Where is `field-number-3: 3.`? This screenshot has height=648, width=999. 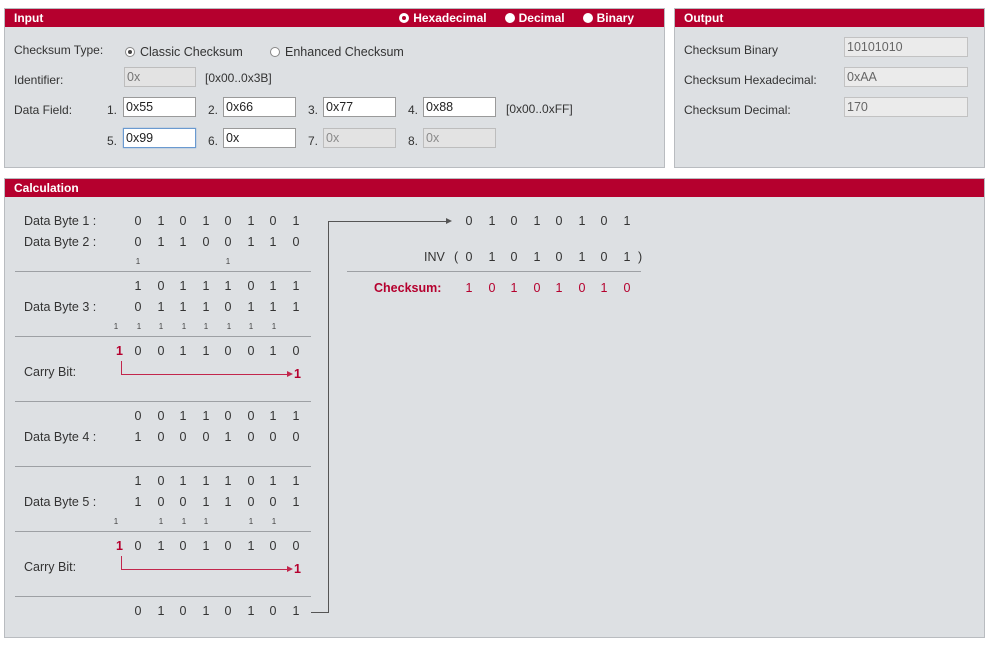
field-number-3: 3. is located at coordinates (313, 110).